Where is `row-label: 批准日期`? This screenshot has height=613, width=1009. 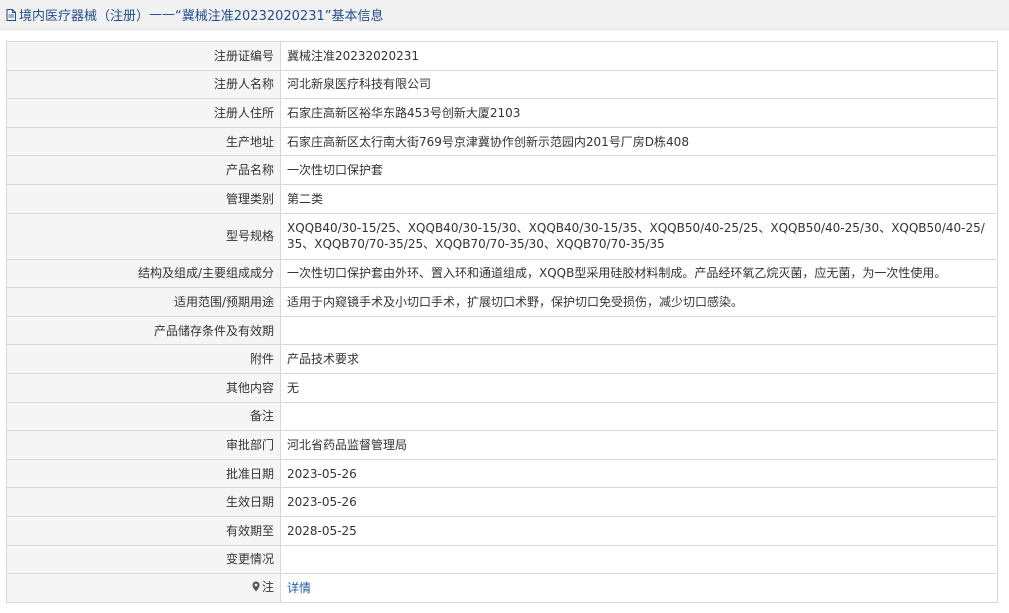 row-label: 批准日期 is located at coordinates (143, 473).